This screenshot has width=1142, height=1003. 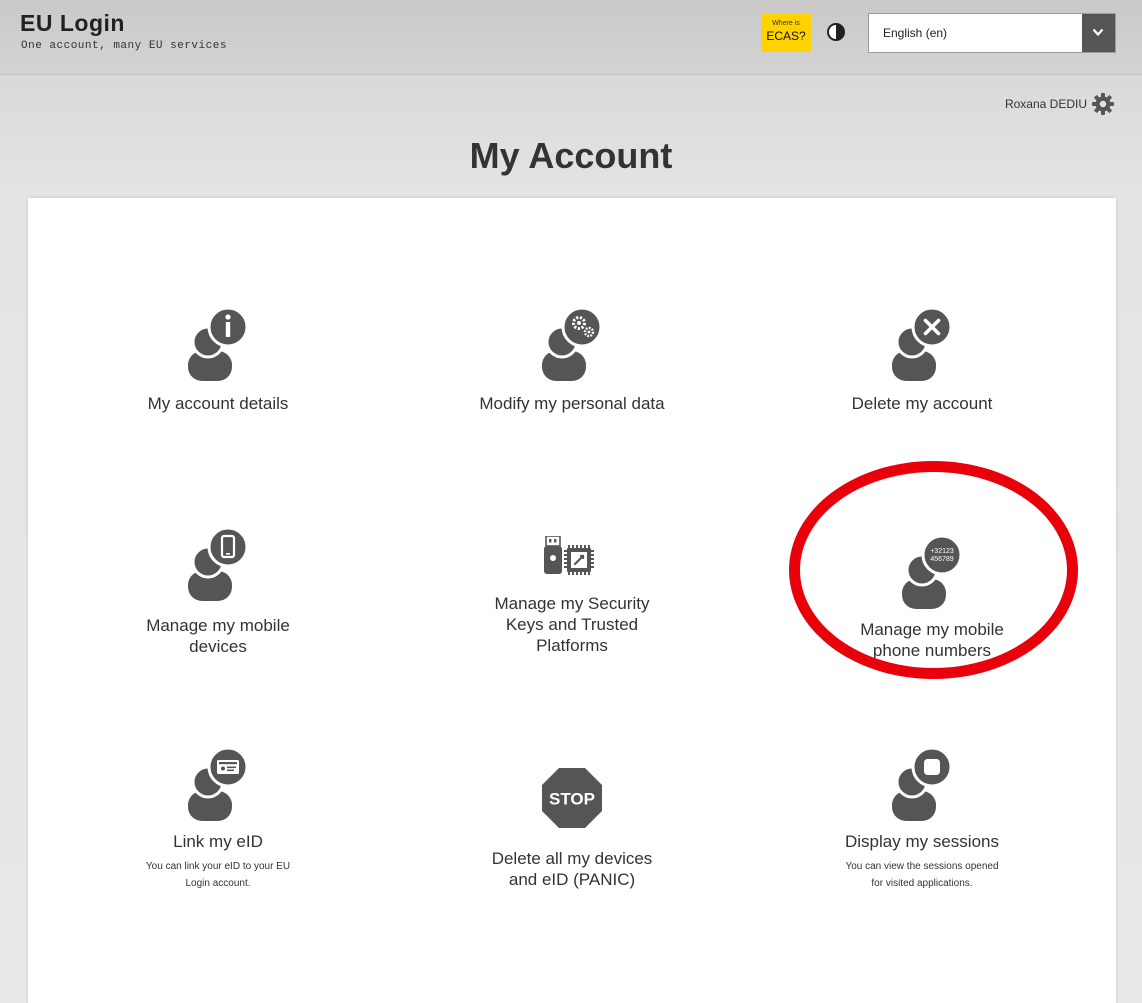 I want to click on tile-label-line: devices, so click(x=218, y=646).